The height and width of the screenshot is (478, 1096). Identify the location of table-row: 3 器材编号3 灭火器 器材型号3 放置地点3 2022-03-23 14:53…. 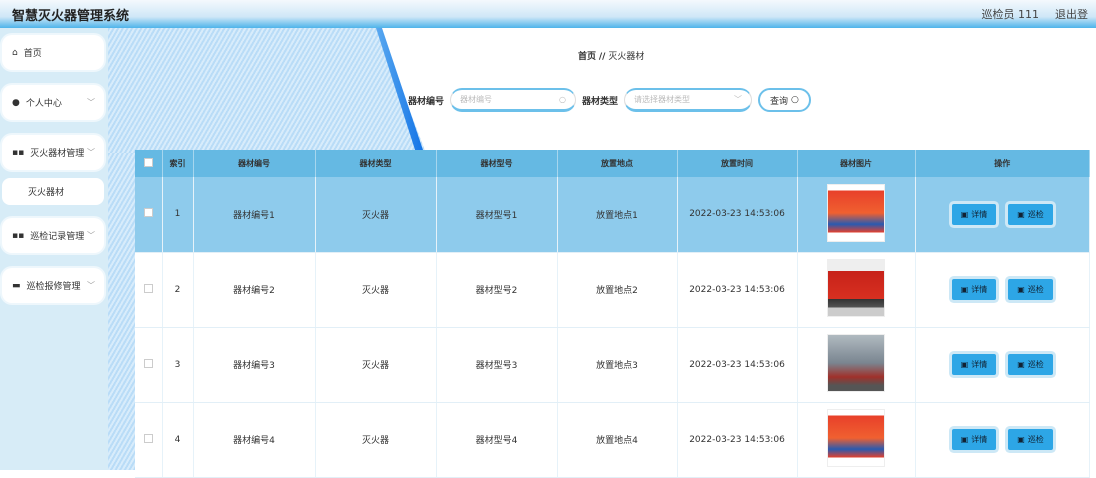
(612, 365).